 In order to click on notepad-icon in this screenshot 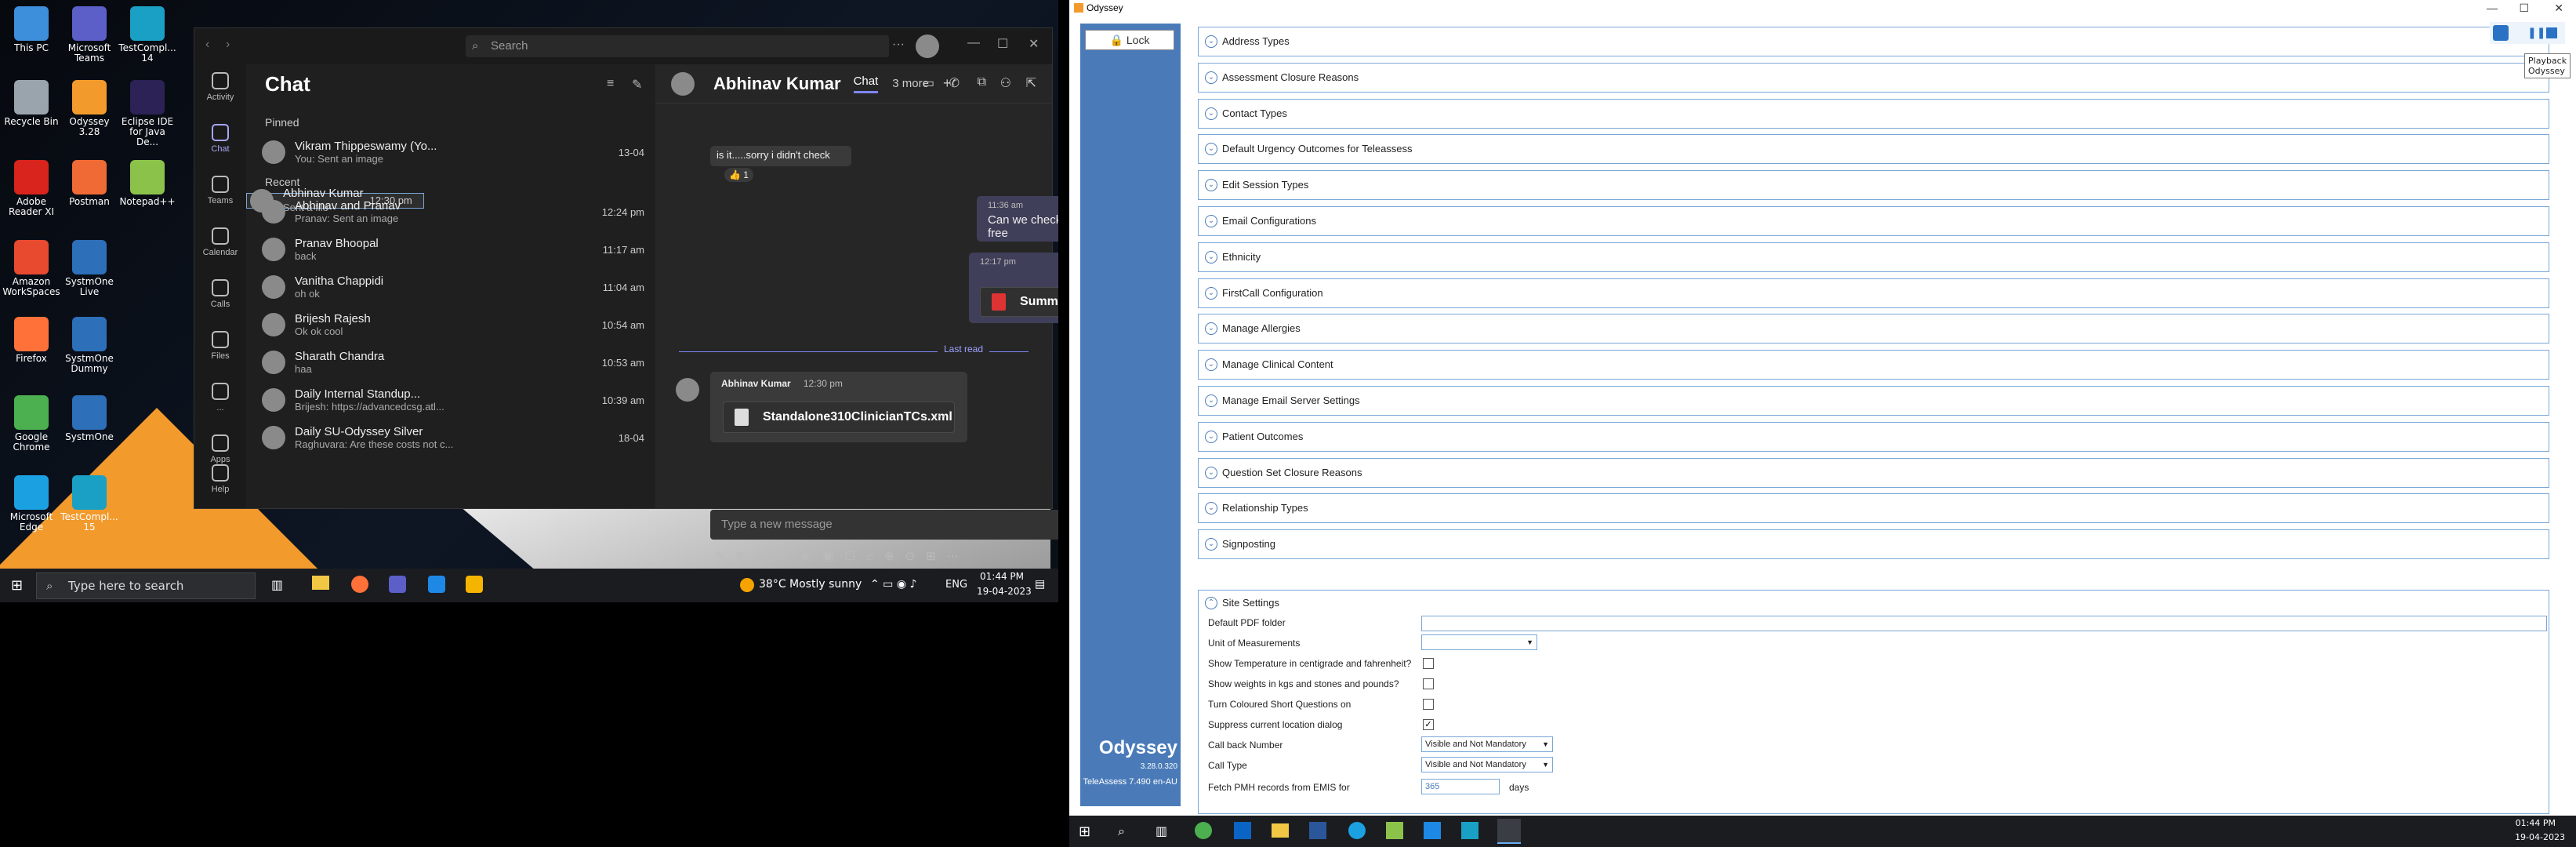, I will do `click(1394, 830)`.